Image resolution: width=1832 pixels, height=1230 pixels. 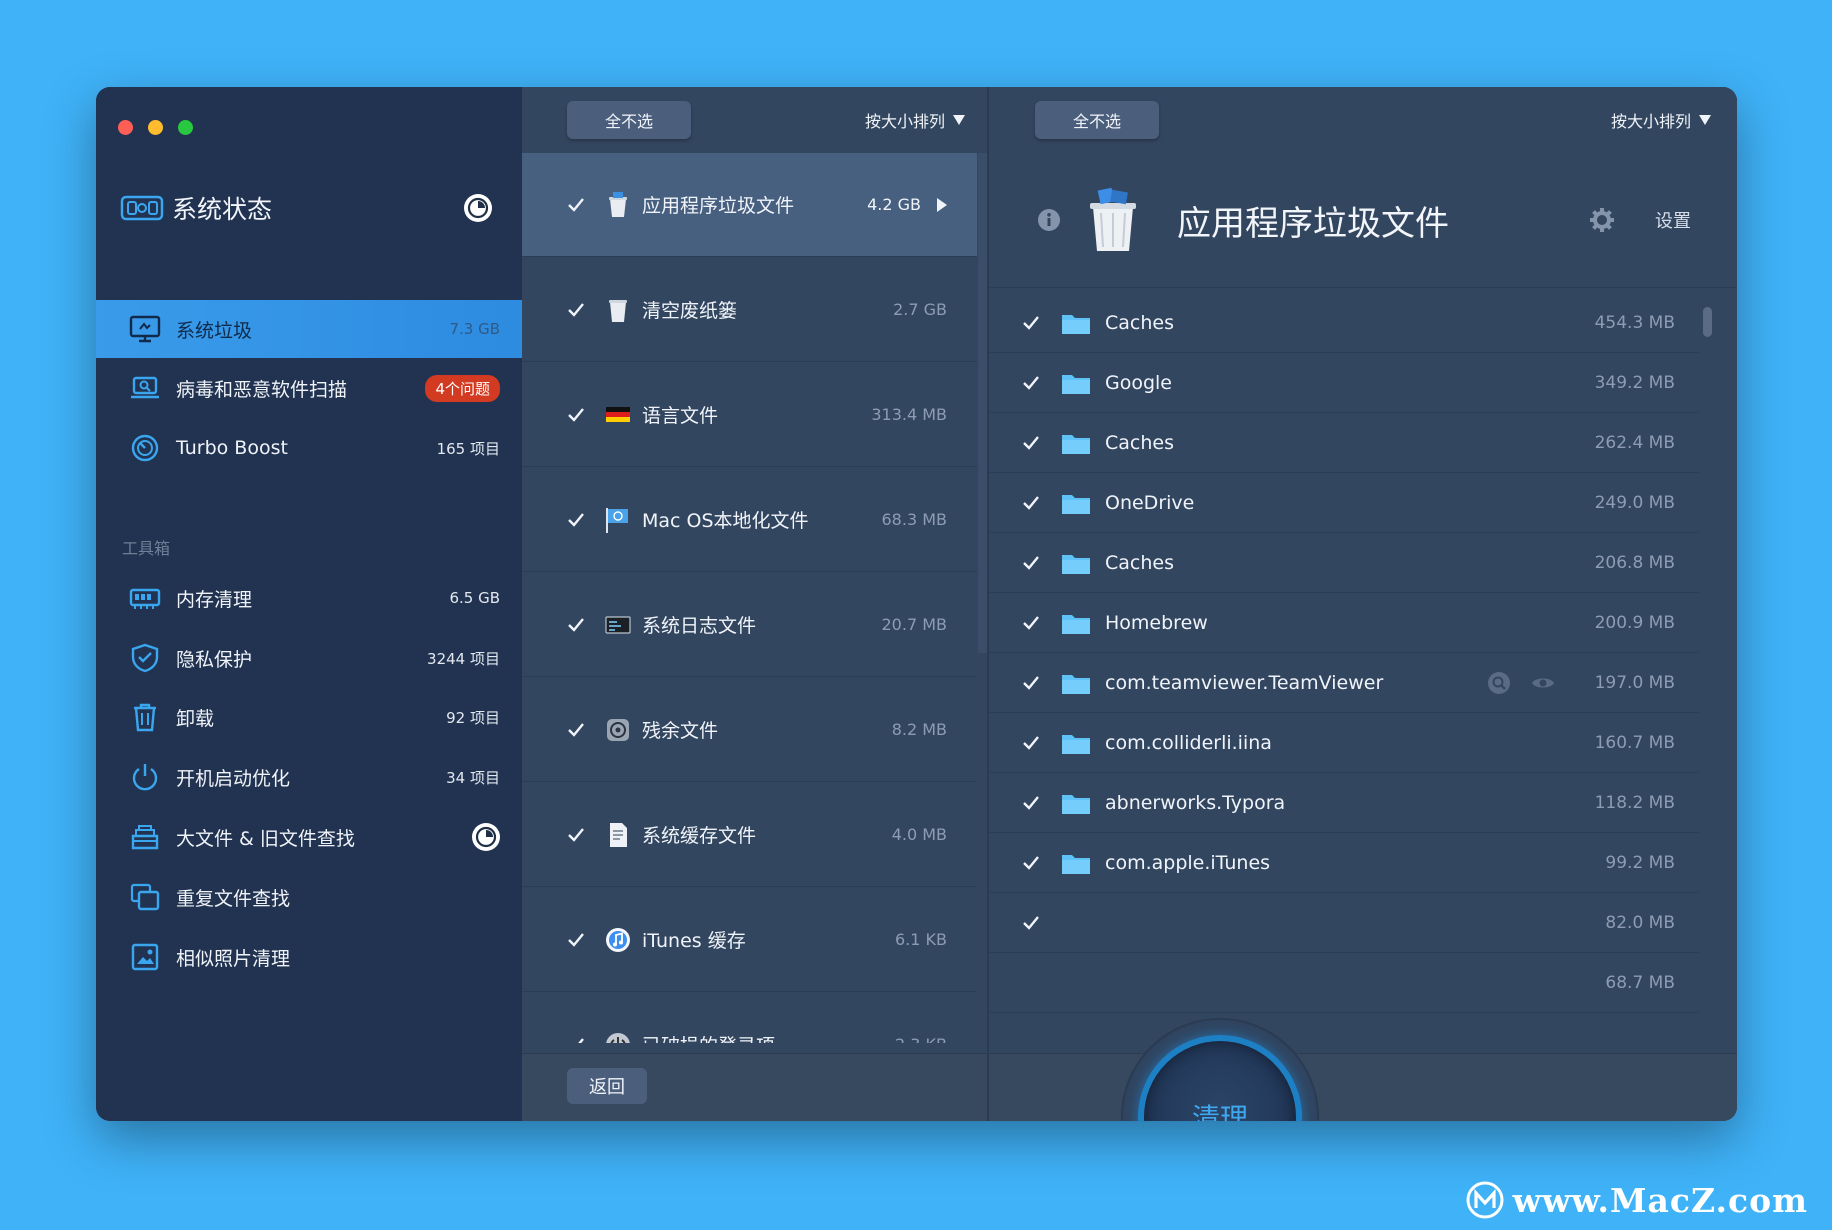 I want to click on file-row: OneDrive 249.0 MB, so click(x=1344, y=503).